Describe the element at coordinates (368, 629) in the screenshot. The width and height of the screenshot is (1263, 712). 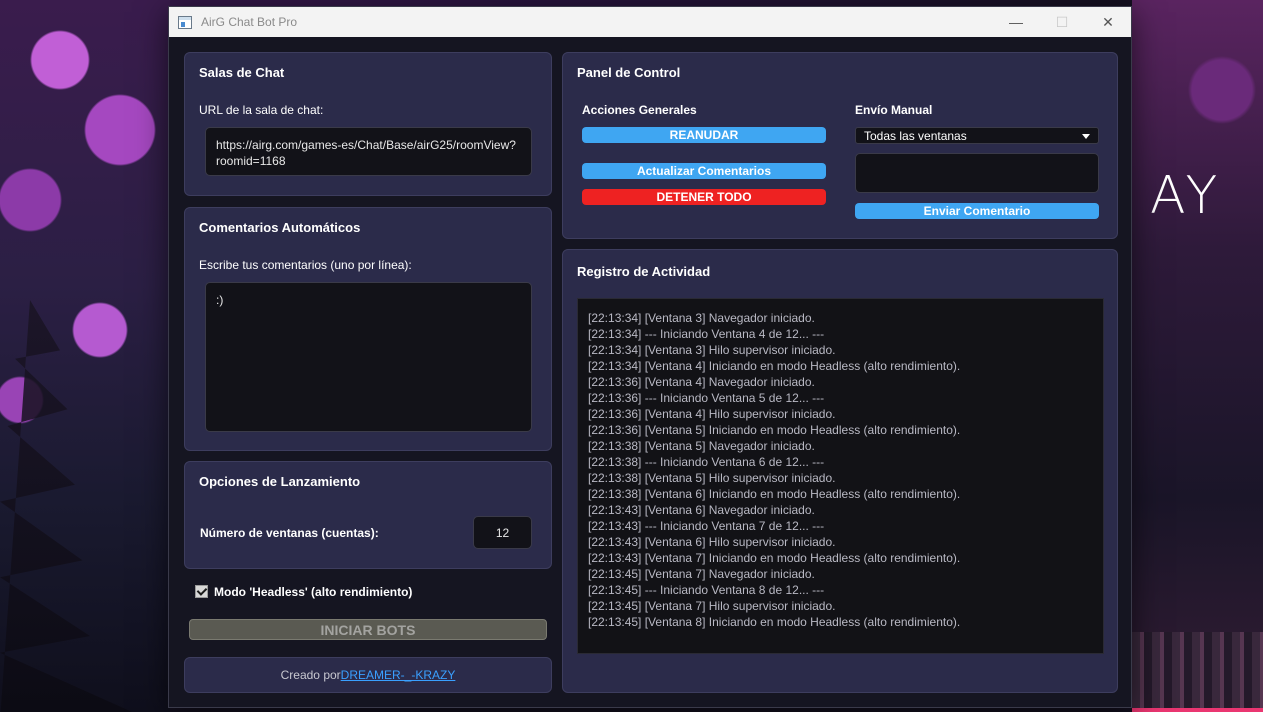
I see `start-bots-button: INICIAR BOTS` at that location.